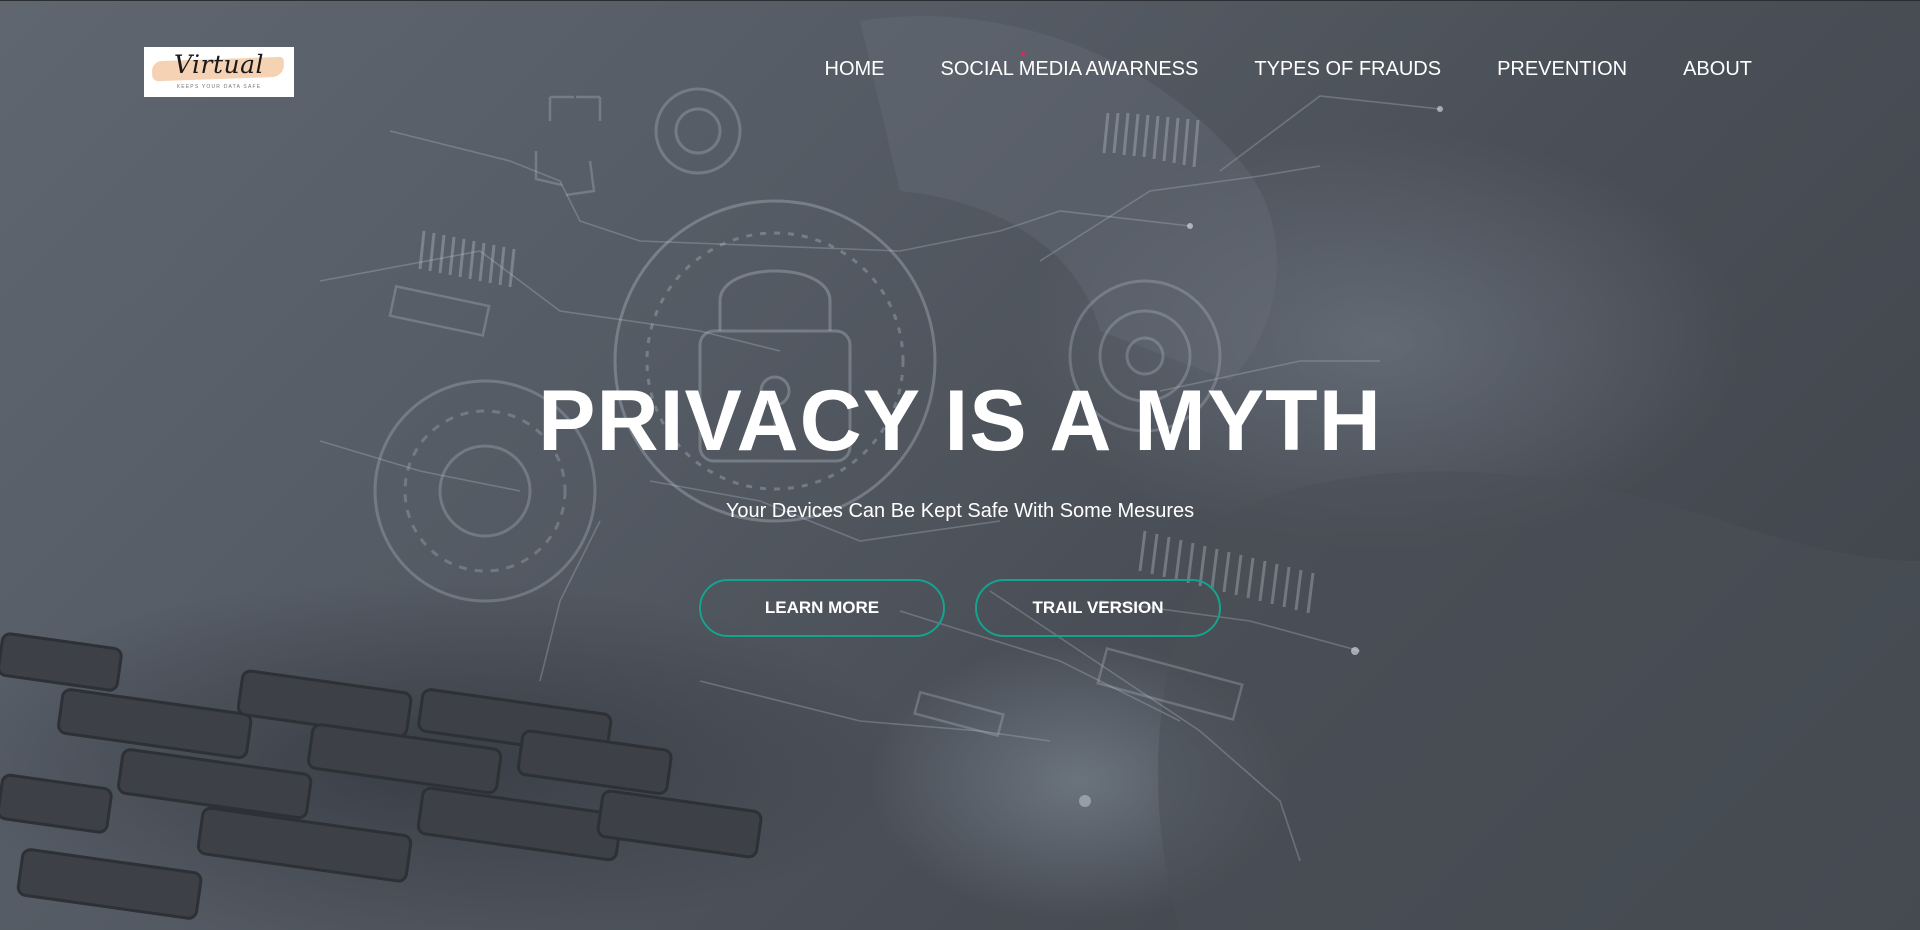  I want to click on nav-item-label: SOCIAL MEDIA AWARNESS, so click(1069, 69).